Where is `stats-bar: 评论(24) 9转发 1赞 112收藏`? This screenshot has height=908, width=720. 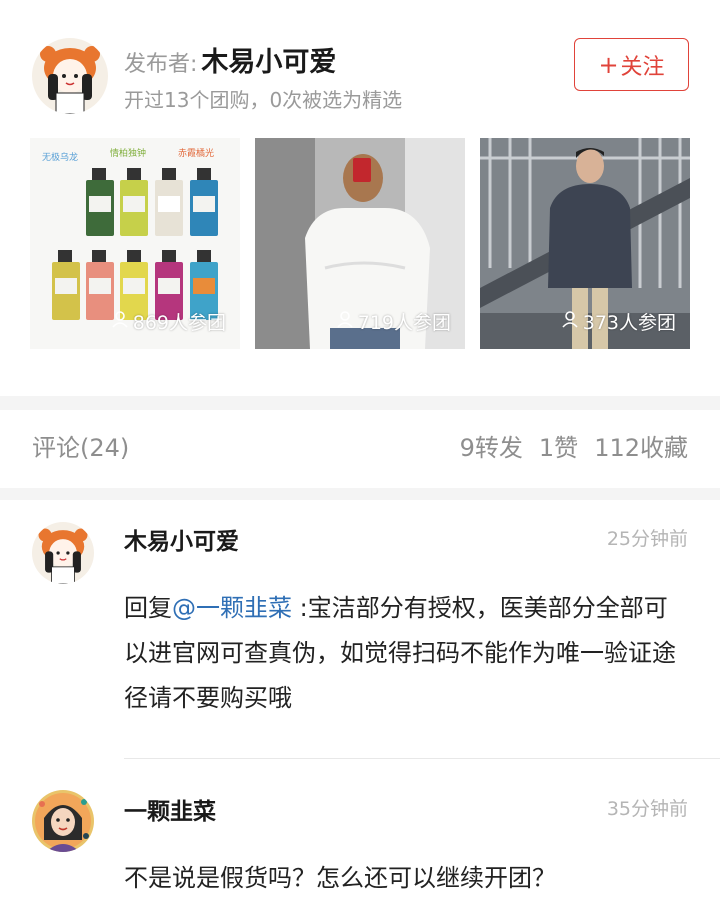 stats-bar: 评论(24) 9转发 1赞 112收藏 is located at coordinates (360, 449).